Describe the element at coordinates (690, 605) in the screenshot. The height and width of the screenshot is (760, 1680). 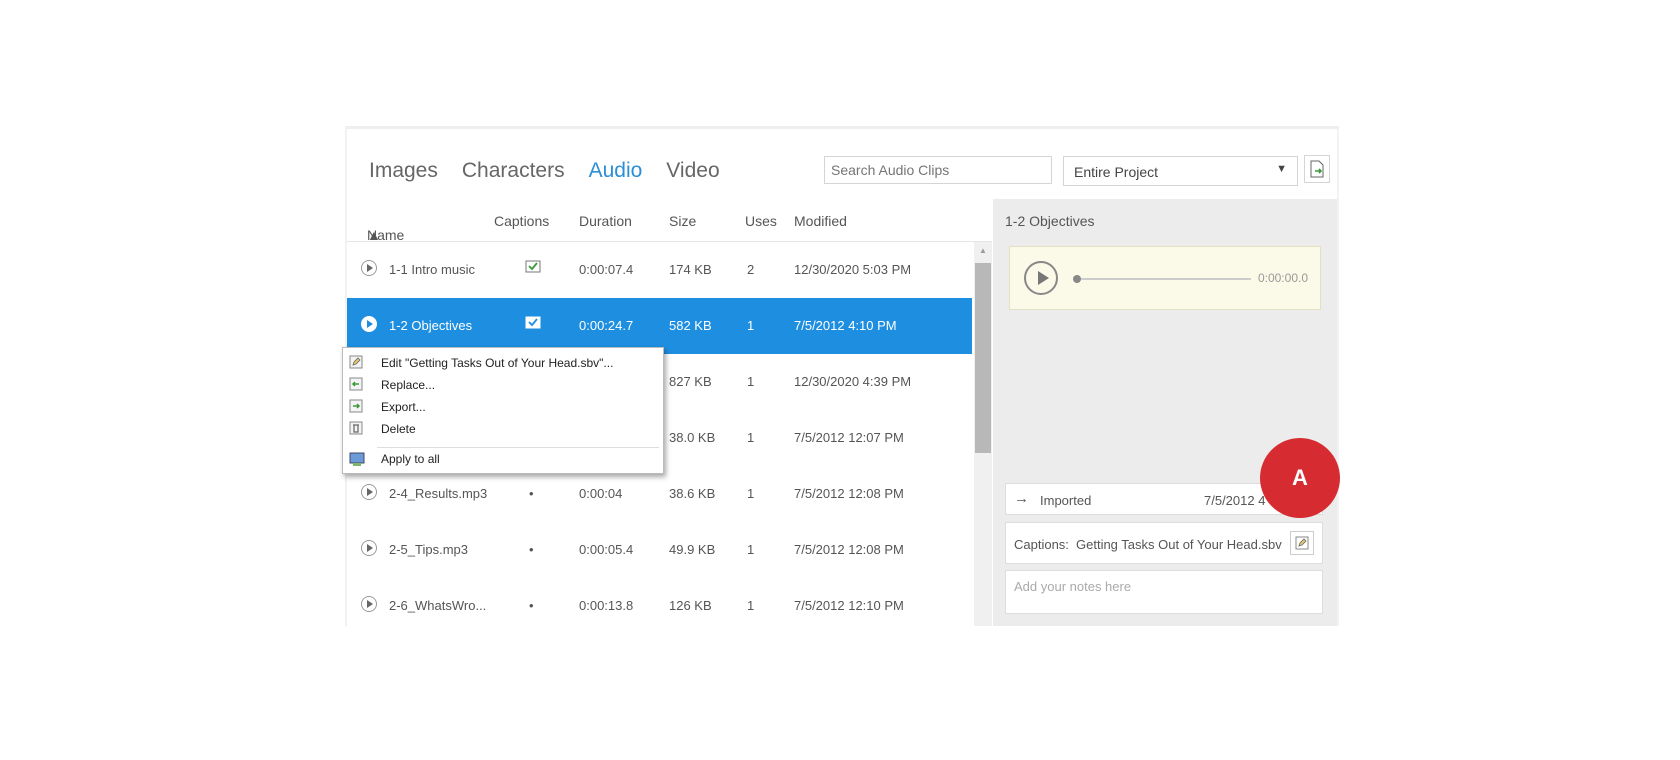
I see `row-size: 126 KB` at that location.